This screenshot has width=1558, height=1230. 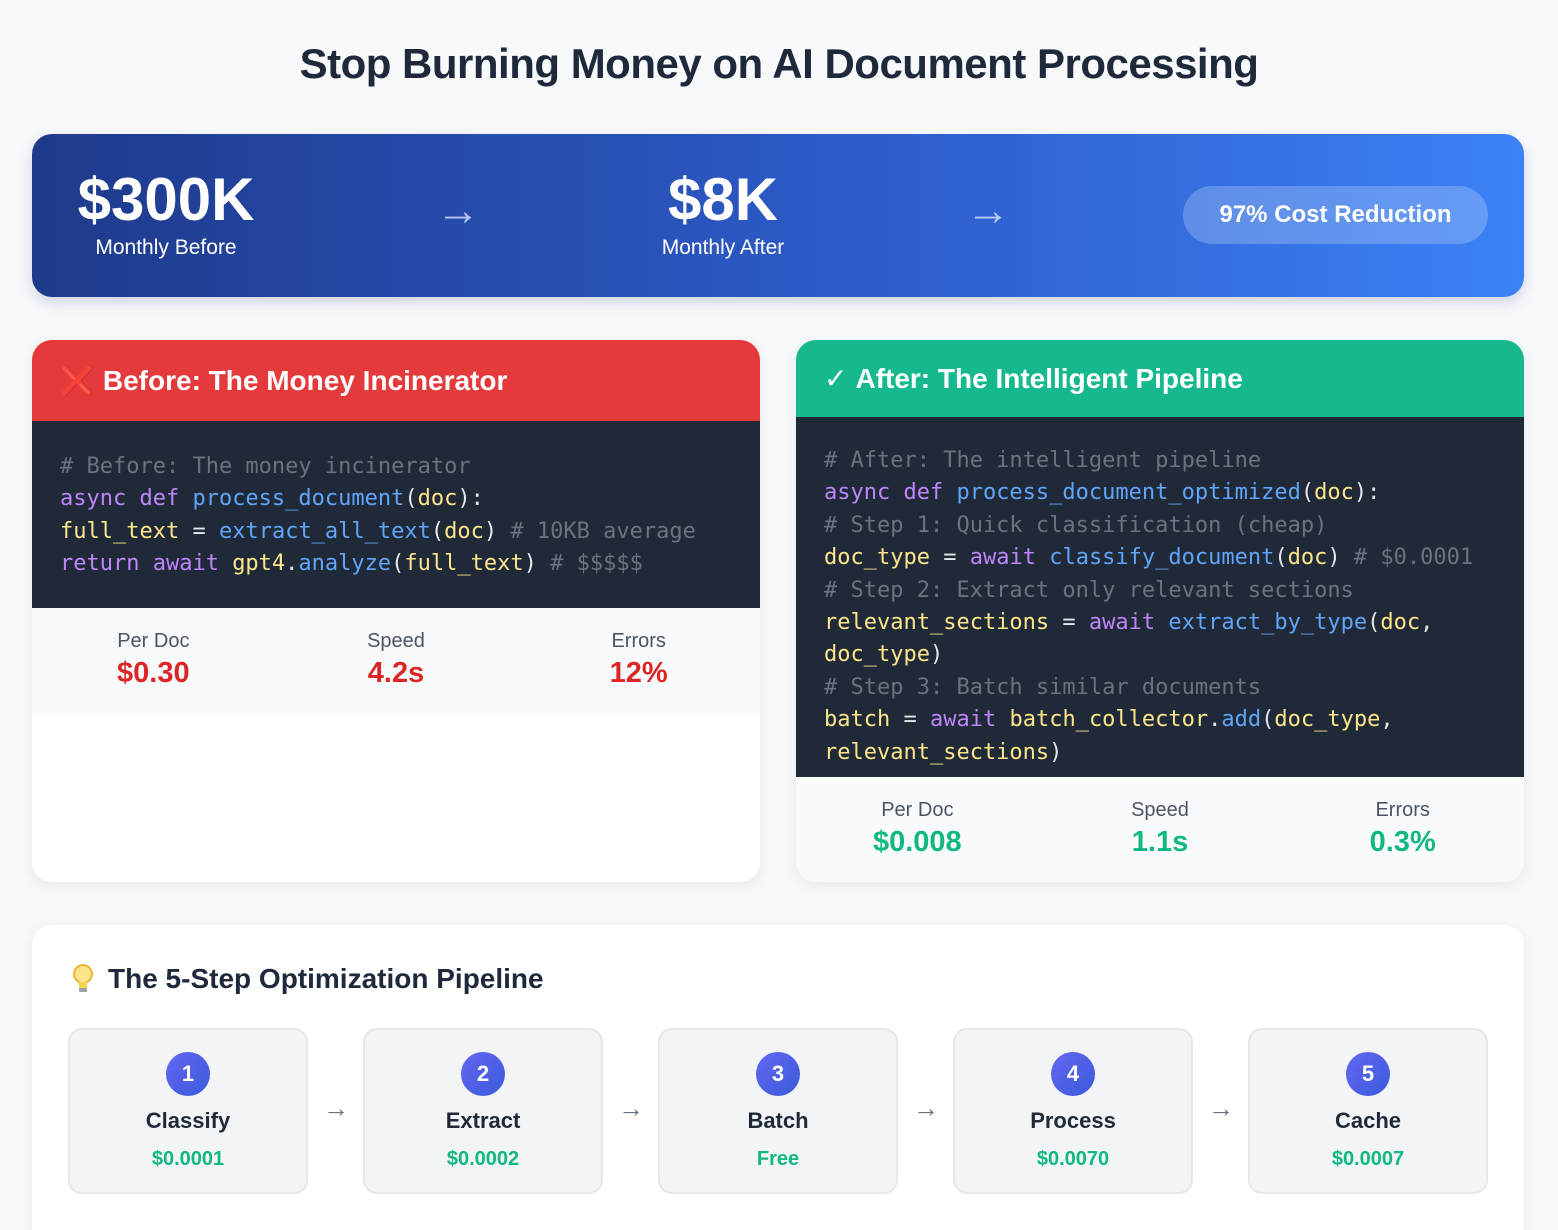 I want to click on step-name: Batch, so click(x=778, y=1120).